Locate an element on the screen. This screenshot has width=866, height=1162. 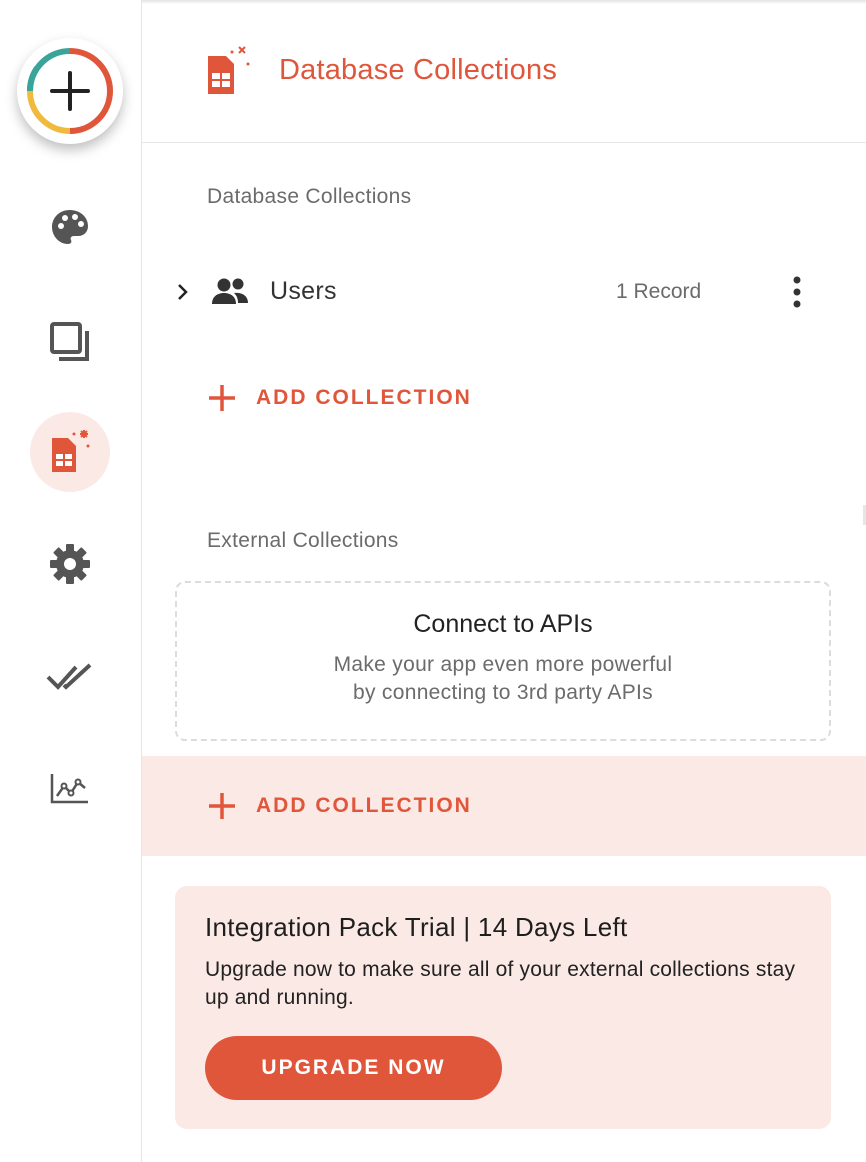
api-card-line-2: by connecting to 3rd party APIs is located at coordinates (503, 692).